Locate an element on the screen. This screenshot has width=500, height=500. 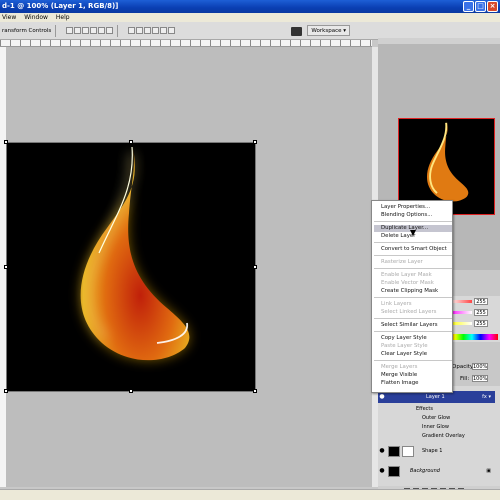
layer-name: Layer 1 is located at coordinates (435, 397).